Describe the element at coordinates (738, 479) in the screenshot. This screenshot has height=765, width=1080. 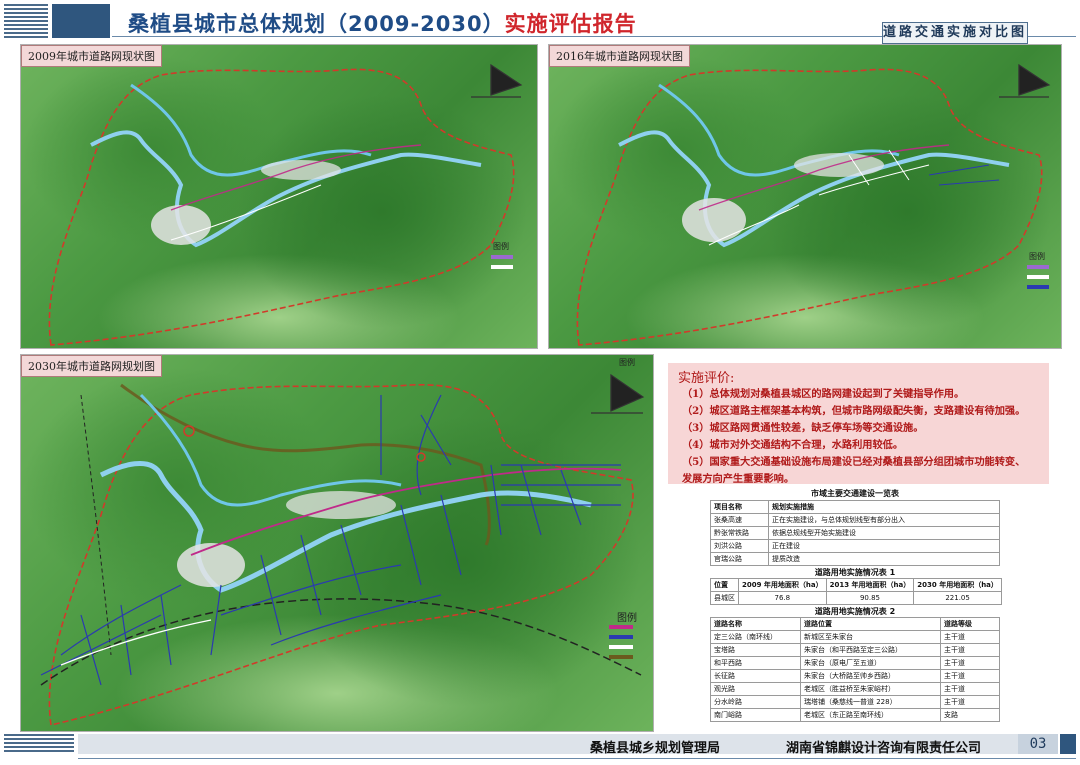
I see `evaluation-item: 发展方向产生重要影响。` at that location.